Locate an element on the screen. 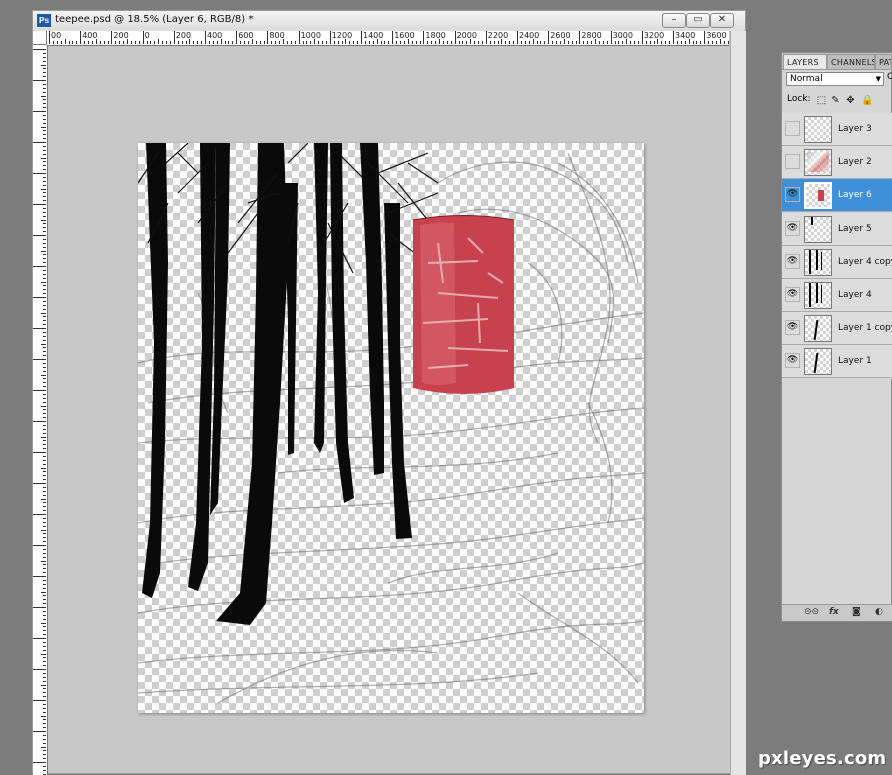  layer-row: 👁 Layer 6 is located at coordinates (837, 196).